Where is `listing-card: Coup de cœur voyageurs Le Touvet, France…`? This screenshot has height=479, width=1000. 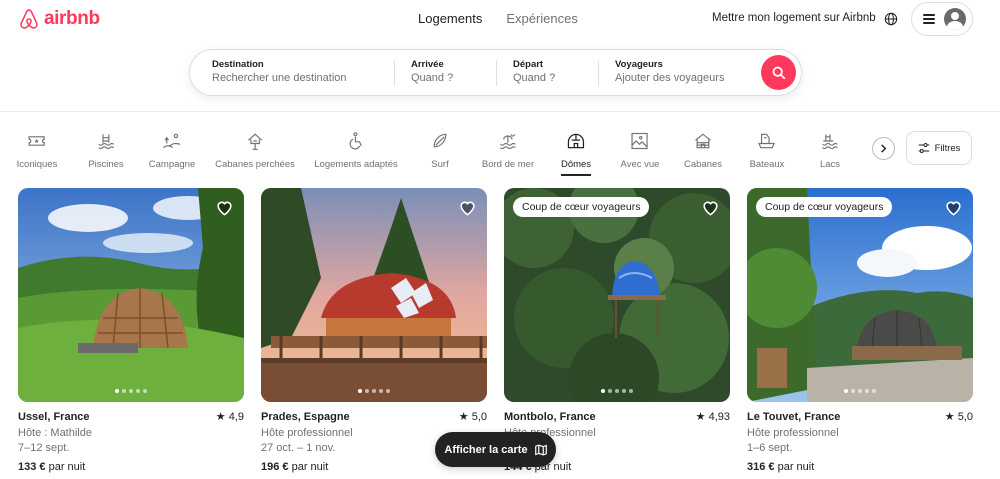
listing-card: Coup de cœur voyageurs Le Touvet, France… is located at coordinates (860, 331).